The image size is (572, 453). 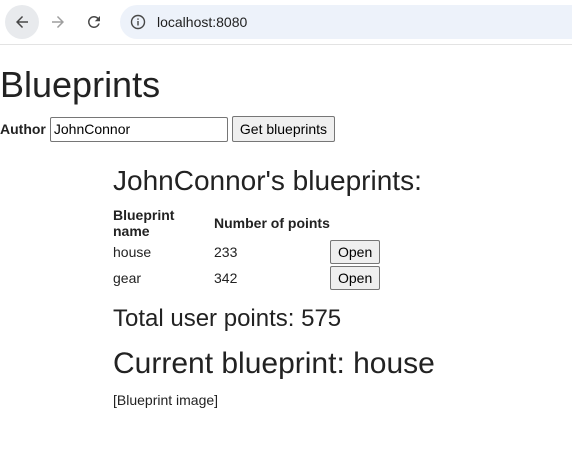 I want to click on reload-button, so click(x=94, y=22).